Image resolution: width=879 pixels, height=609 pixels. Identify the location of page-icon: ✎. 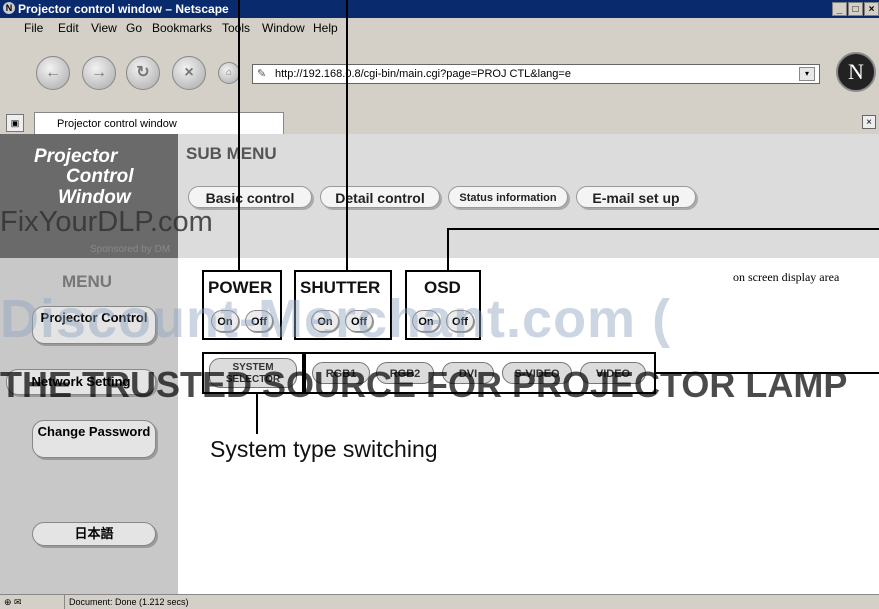
(262, 74).